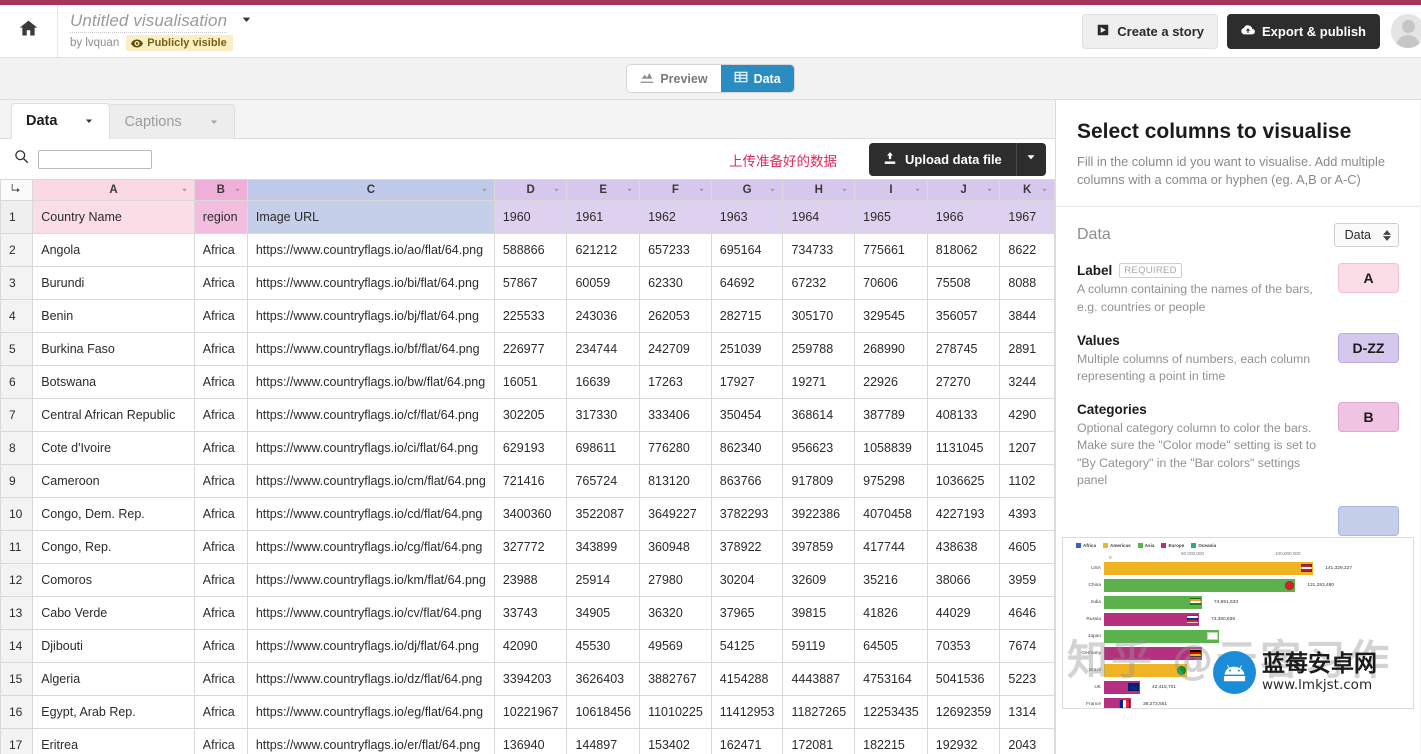 The height and width of the screenshot is (754, 1421). What do you see at coordinates (675, 712) in the screenshot?
I see `cell: 11010225` at bounding box center [675, 712].